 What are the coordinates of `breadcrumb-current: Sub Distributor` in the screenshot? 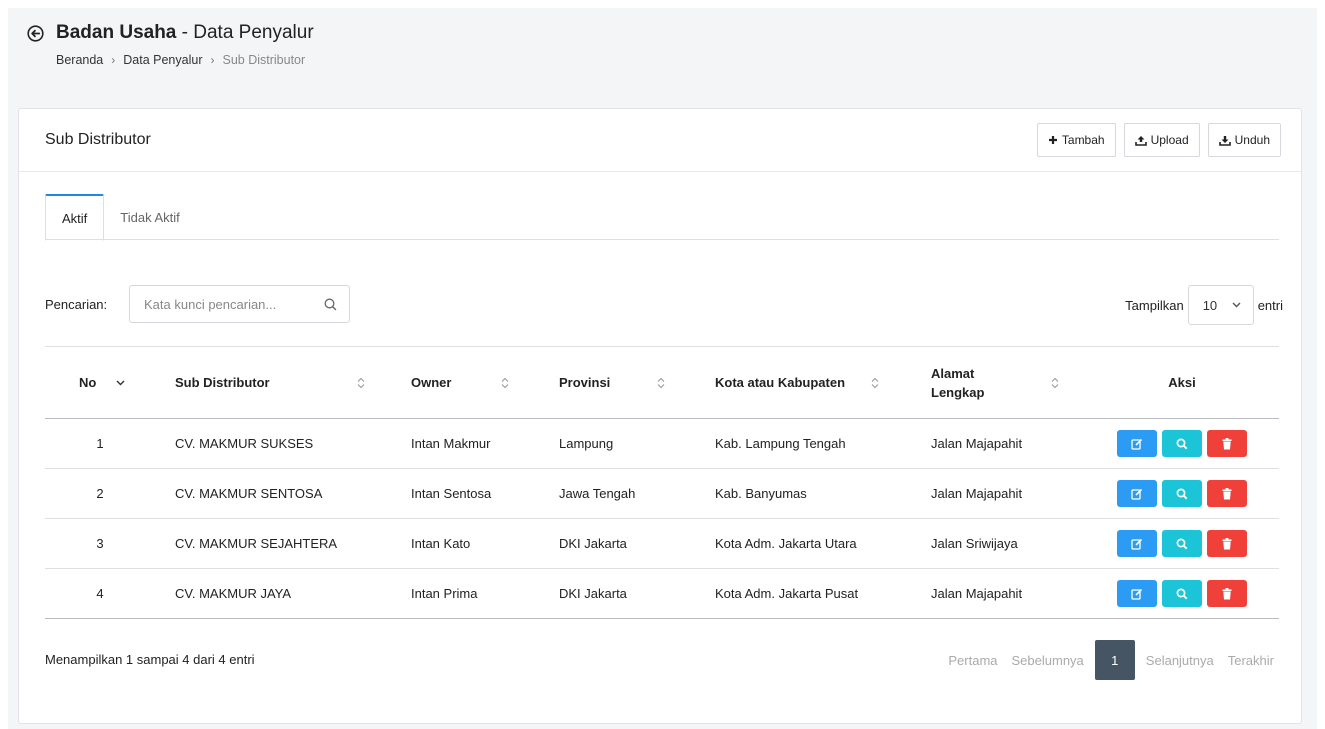 It's located at (264, 60).